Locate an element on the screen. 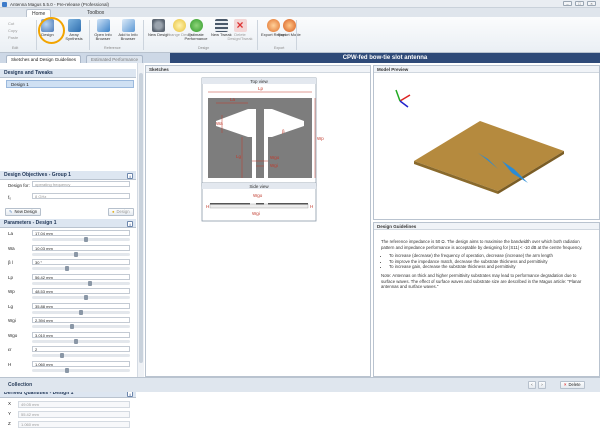 The image size is (600, 429). parameter-name: Wgi is located at coordinates (12, 320).